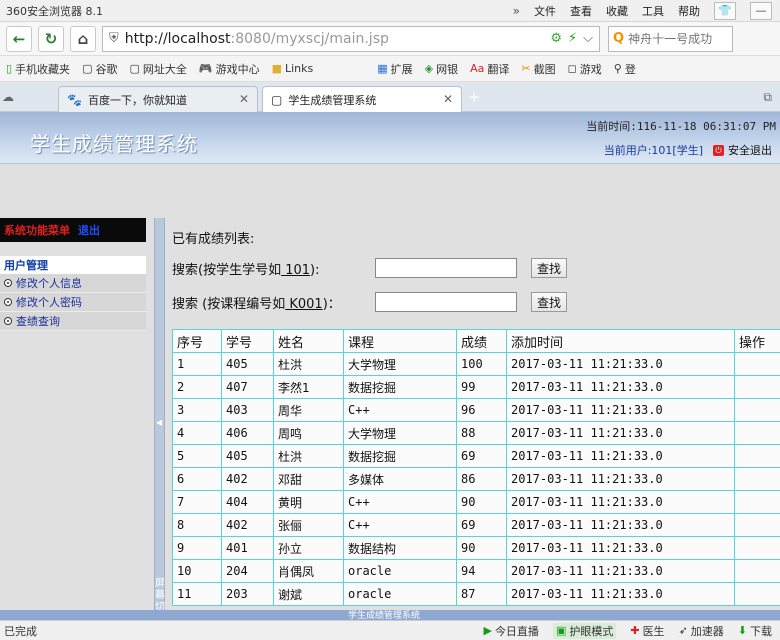  I want to click on eye-icon: ▣, so click(561, 630).